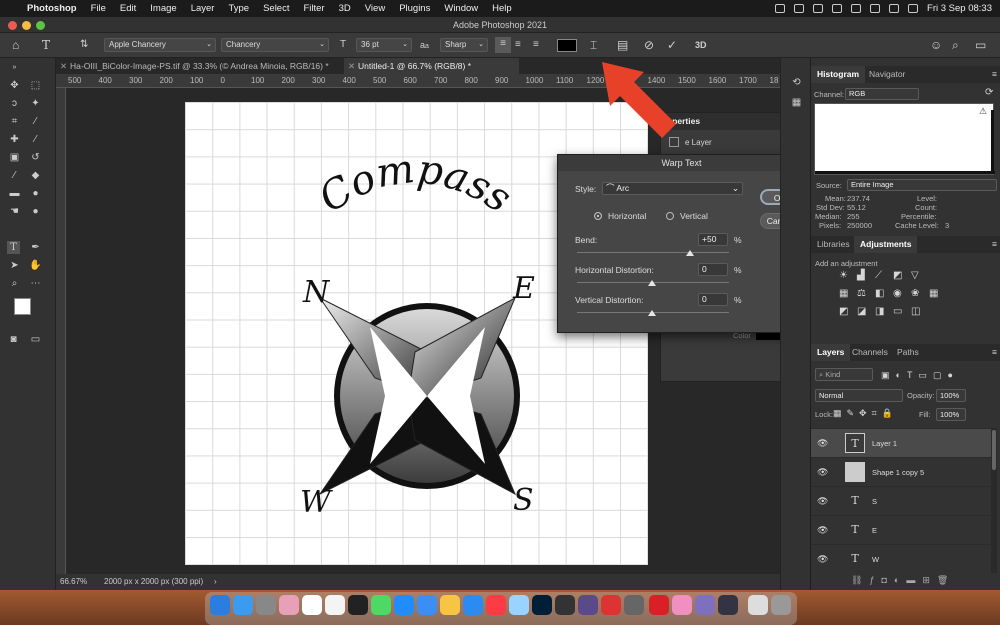  I want to click on tab-channels: Channels, so click(870, 352).